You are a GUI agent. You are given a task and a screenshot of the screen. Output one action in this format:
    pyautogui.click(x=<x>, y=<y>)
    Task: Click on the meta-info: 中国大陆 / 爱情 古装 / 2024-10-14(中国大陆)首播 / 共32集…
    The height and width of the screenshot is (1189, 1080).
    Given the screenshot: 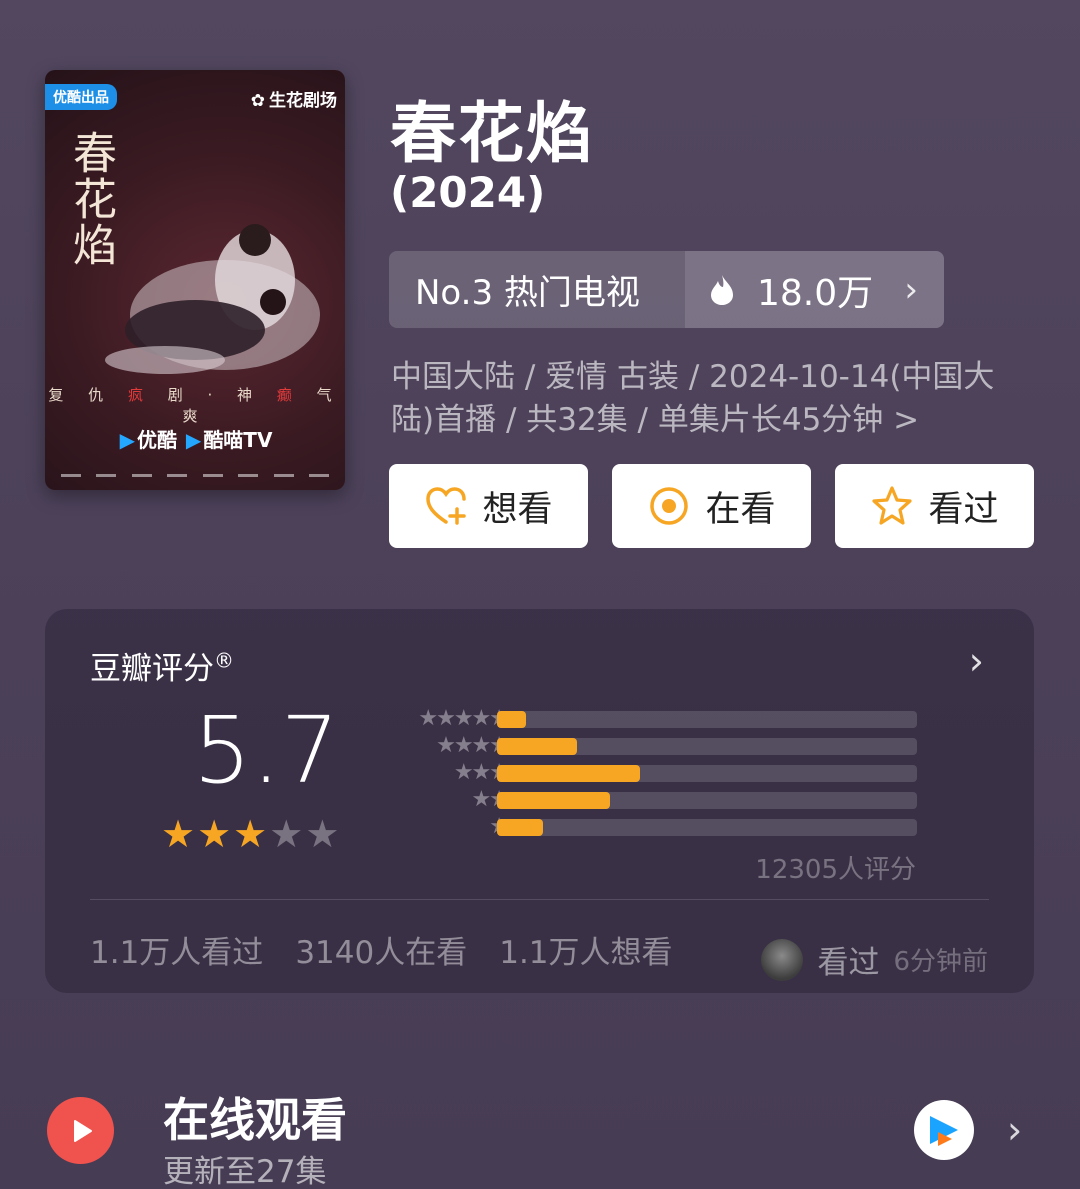 What is the action you would take?
    pyautogui.click(x=706, y=399)
    